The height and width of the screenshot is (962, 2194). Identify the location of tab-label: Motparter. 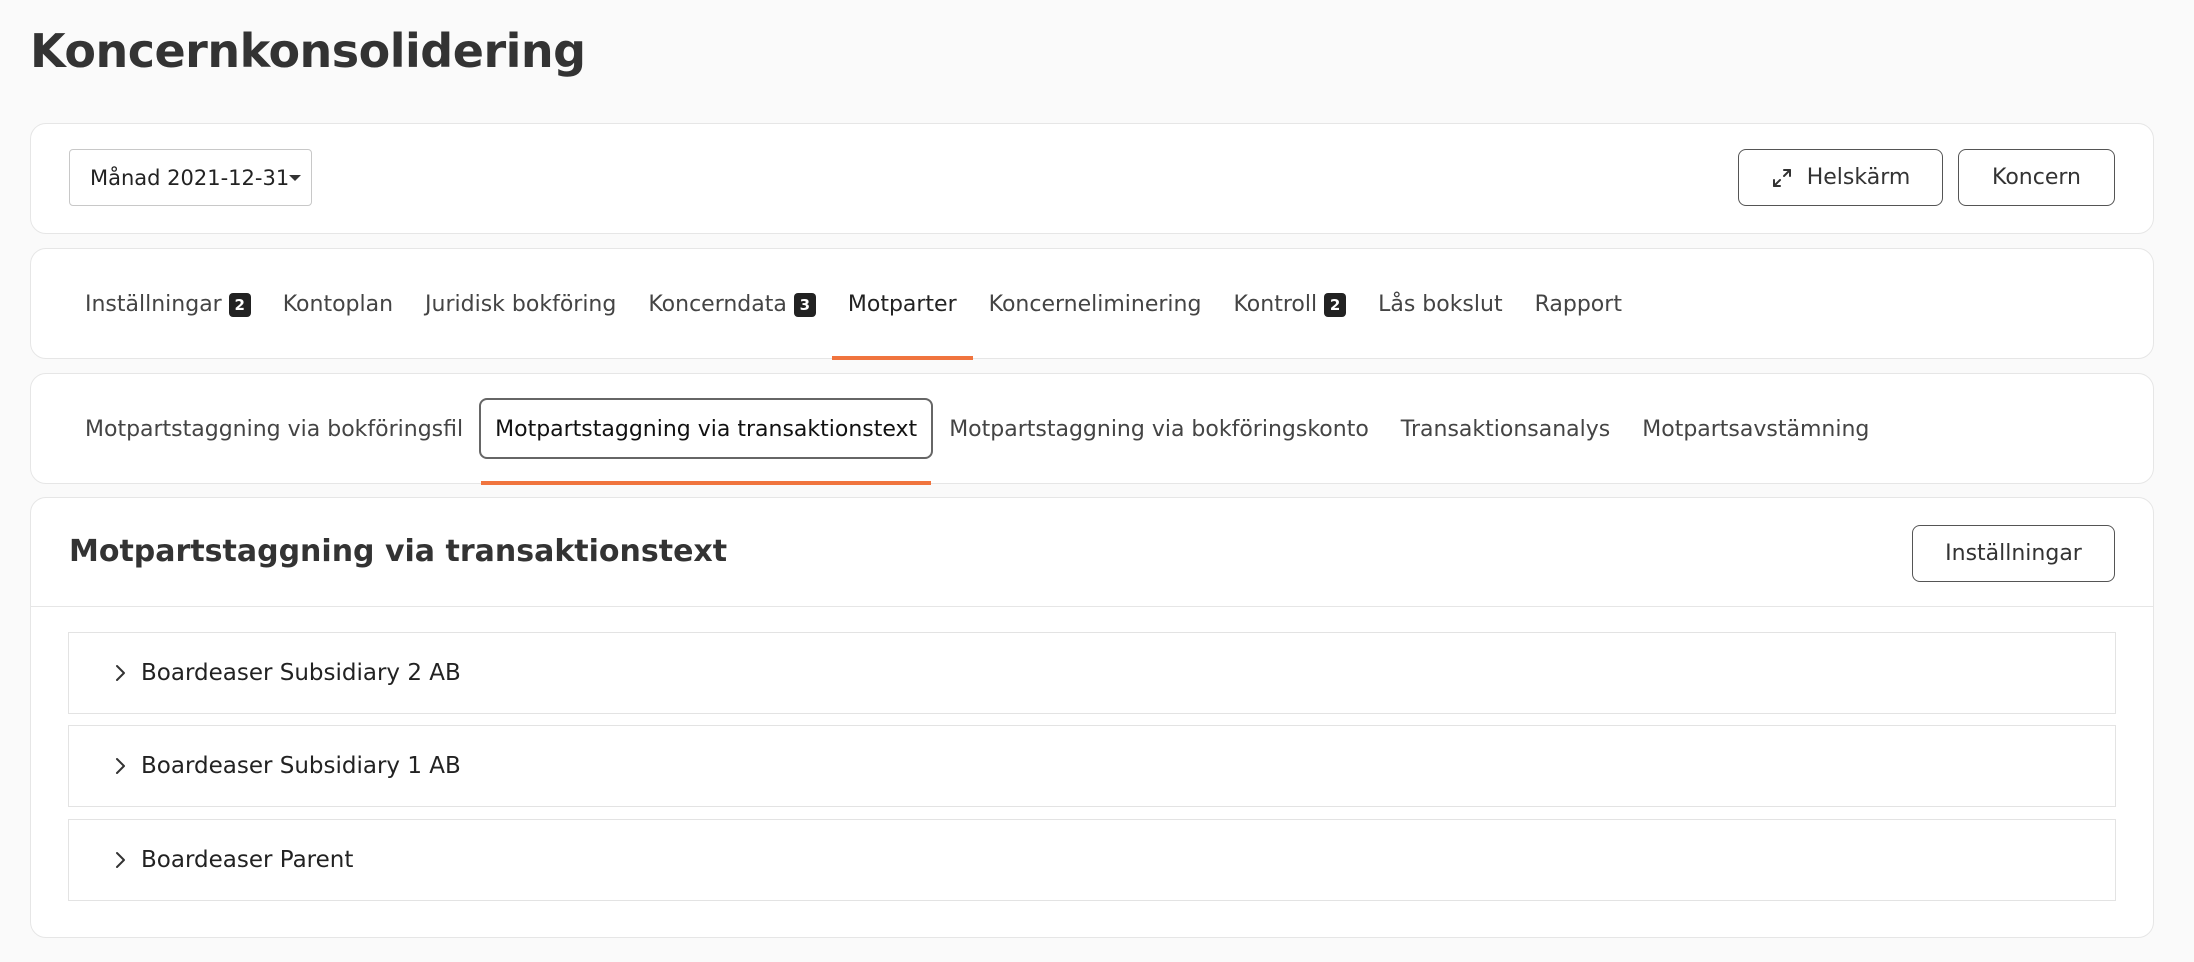
(902, 304).